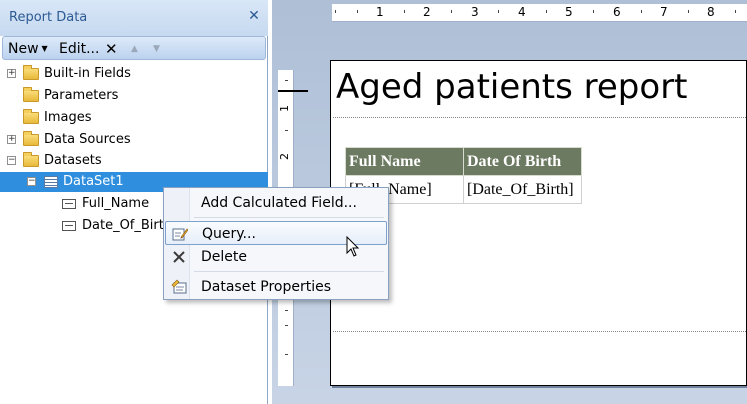  What do you see at coordinates (134, 161) in the screenshot?
I see `tree-item-datasets: − Datasets` at bounding box center [134, 161].